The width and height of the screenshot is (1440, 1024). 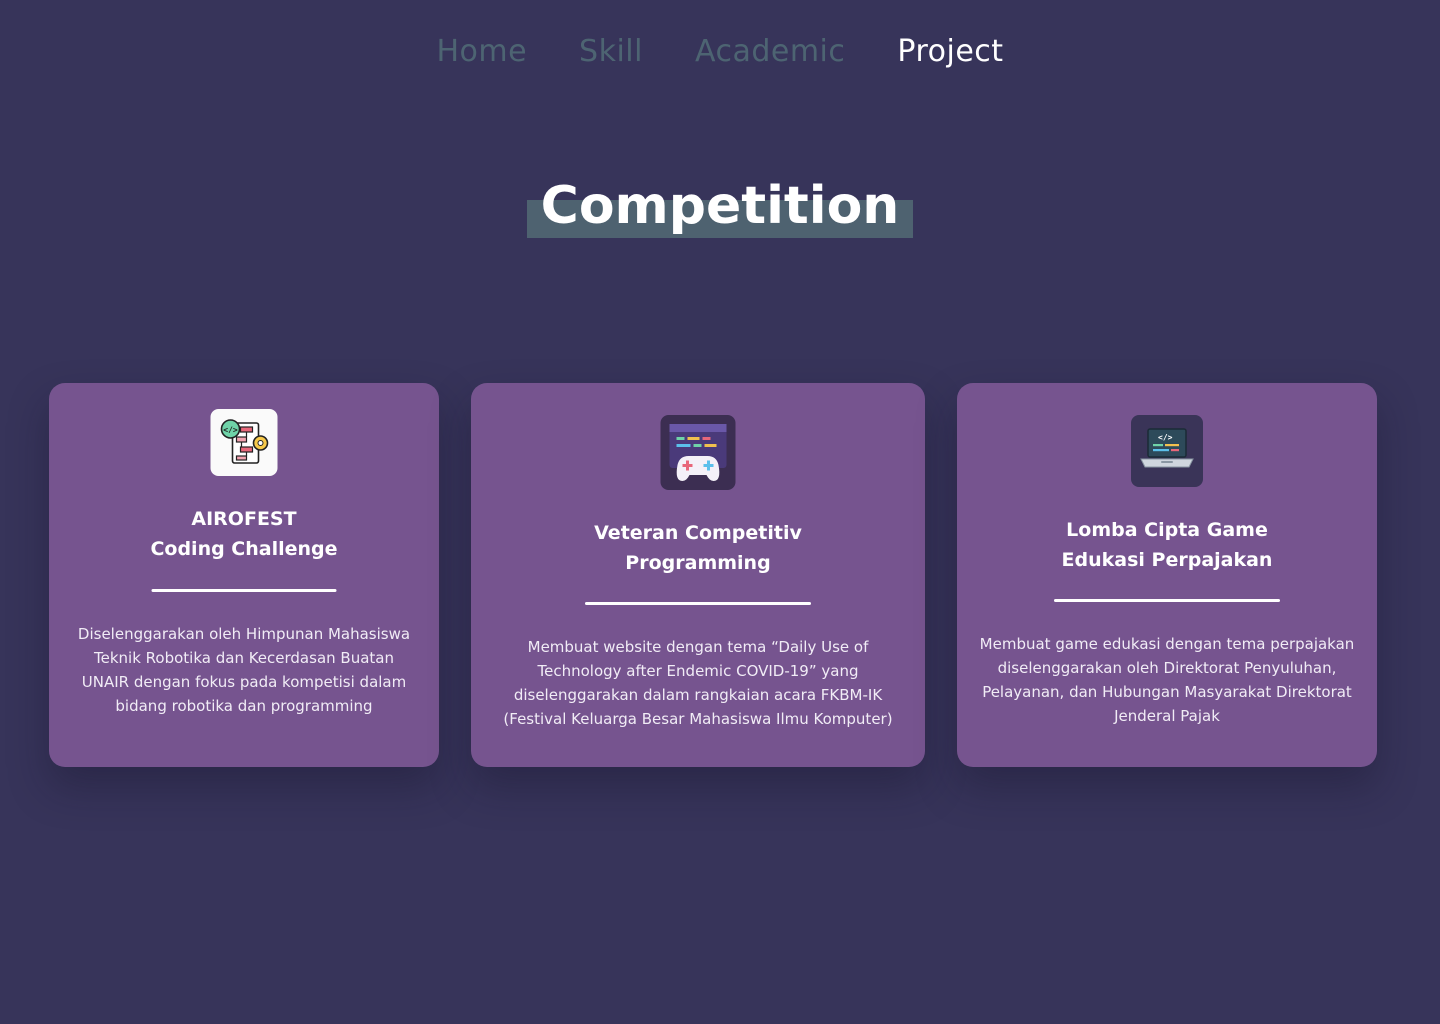 I want to click on top-nav: Home Skill Academic Project, so click(x=720, y=52).